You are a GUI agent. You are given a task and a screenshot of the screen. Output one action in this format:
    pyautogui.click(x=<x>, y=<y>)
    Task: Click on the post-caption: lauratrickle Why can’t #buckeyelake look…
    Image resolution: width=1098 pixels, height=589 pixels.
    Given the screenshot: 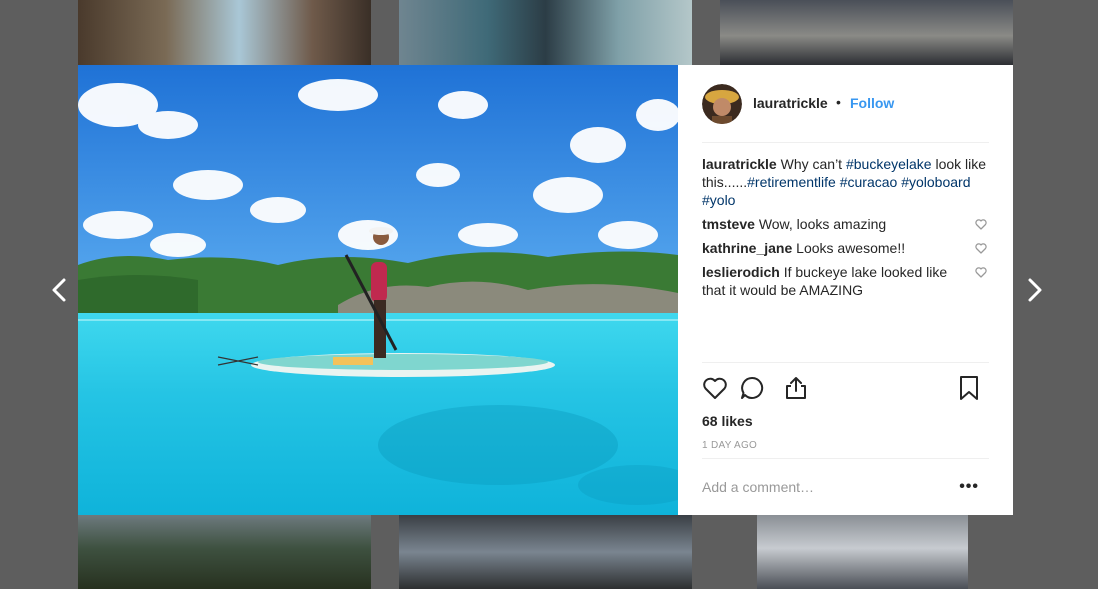 What is the action you would take?
    pyautogui.click(x=845, y=182)
    